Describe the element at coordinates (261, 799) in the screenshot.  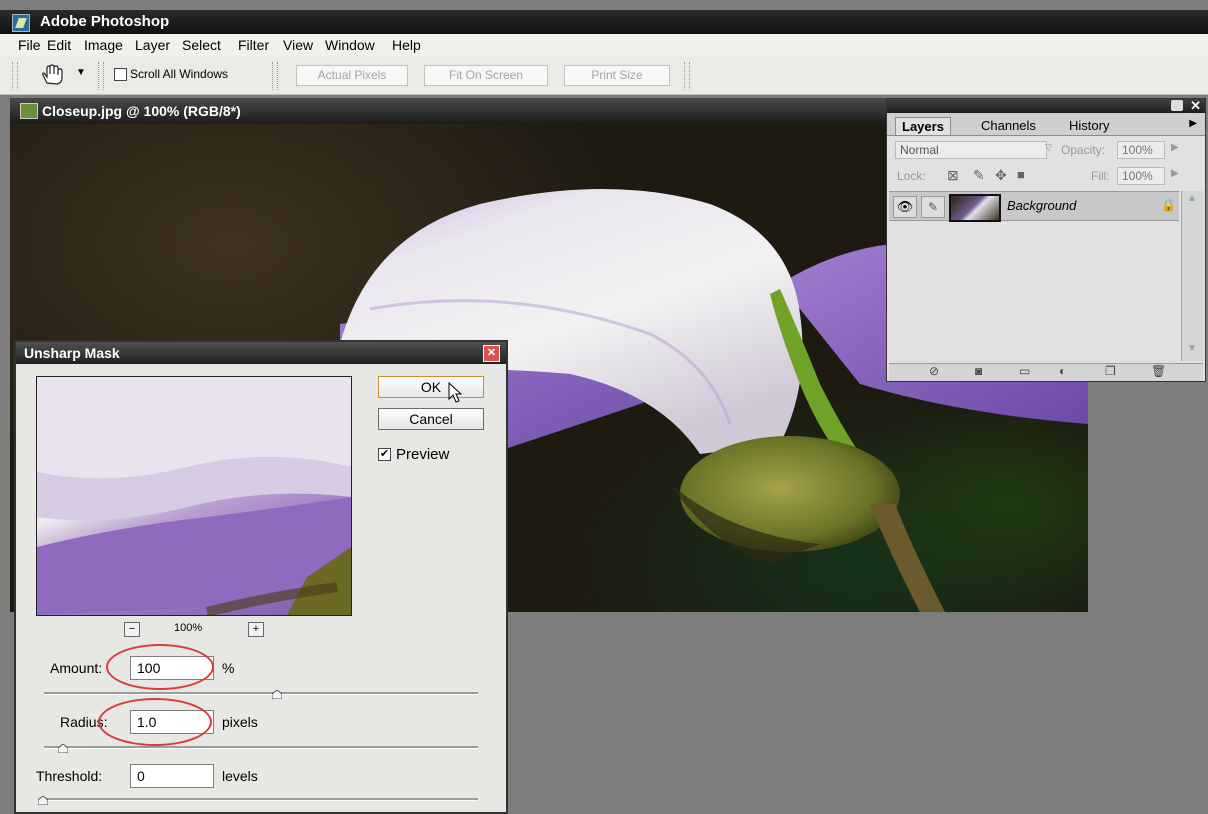
I see `threshold-slider-track` at that location.